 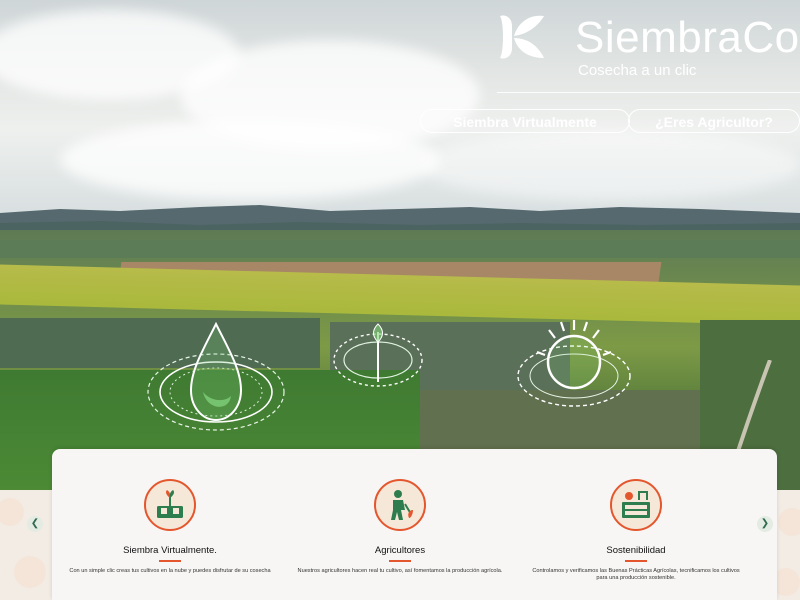 I want to click on feature-title: Siembra Virtualmente., so click(x=170, y=550).